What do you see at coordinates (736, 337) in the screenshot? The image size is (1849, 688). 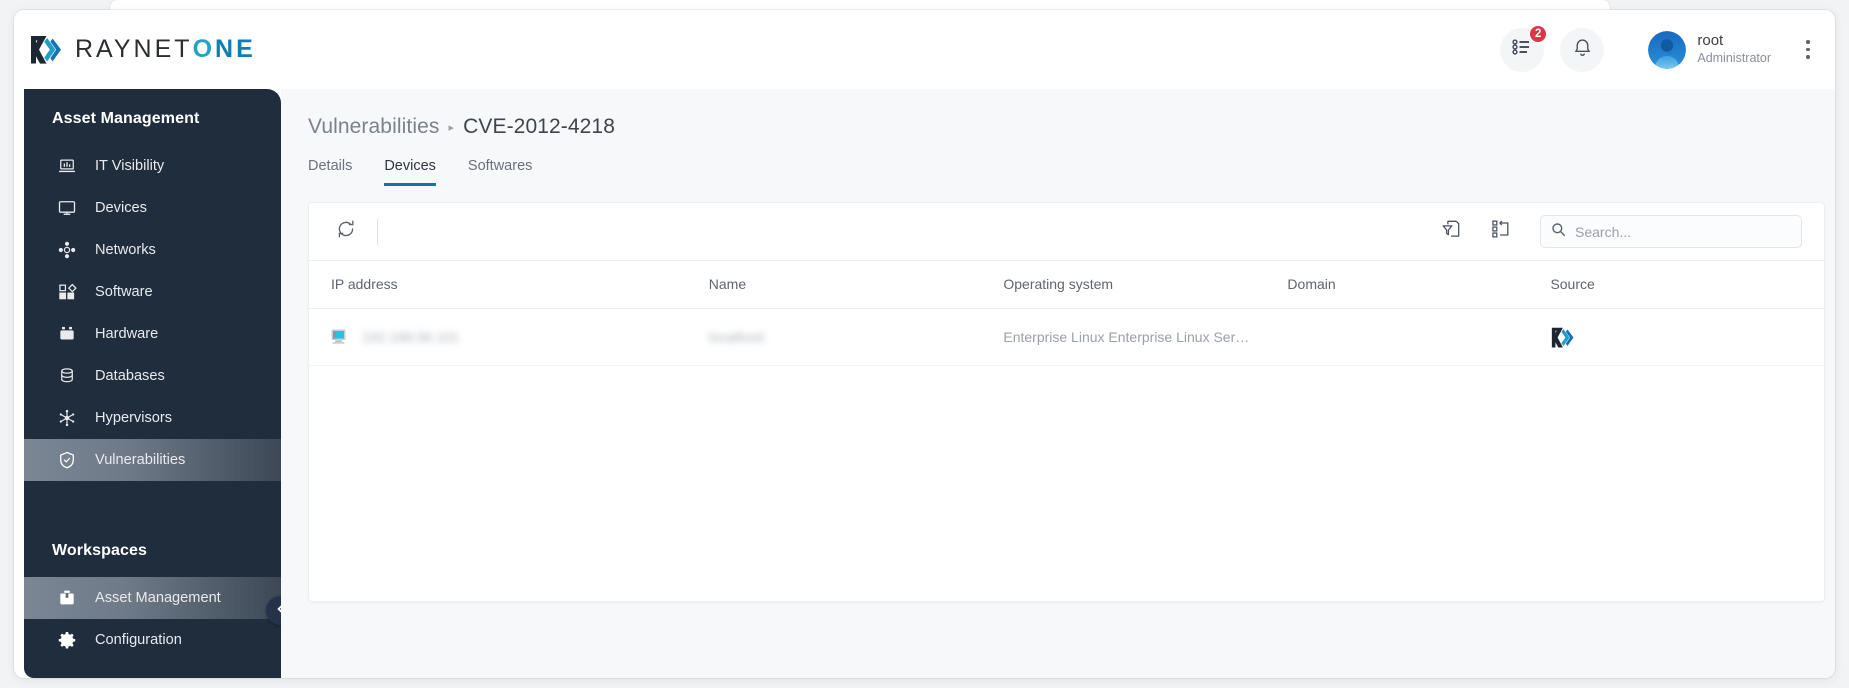 I see `name-value: localhost` at bounding box center [736, 337].